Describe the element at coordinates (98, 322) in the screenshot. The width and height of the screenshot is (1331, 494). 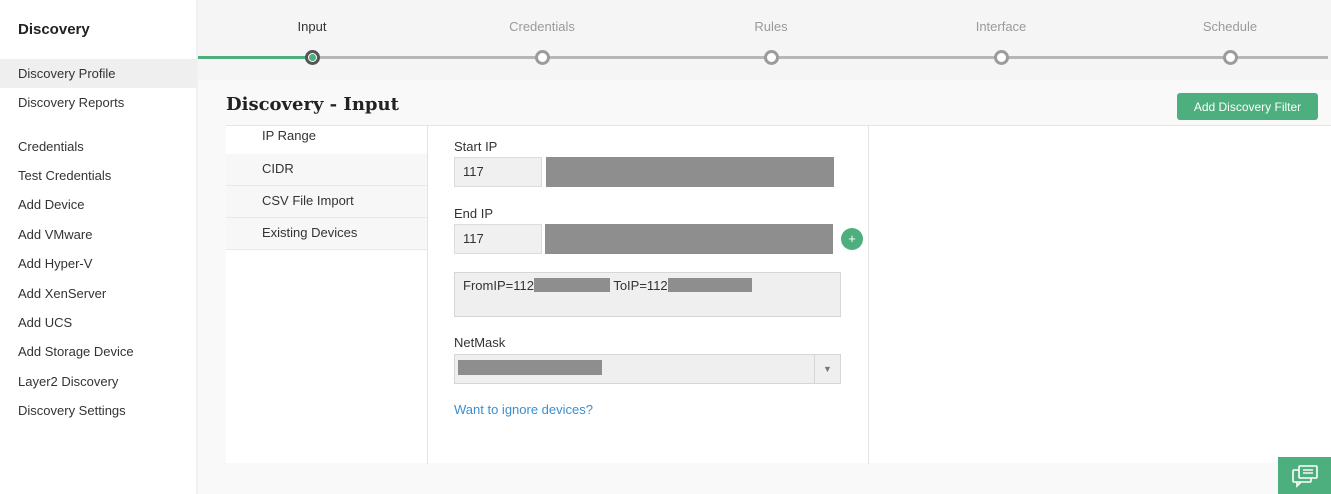
I see `sidebar-item-add-ucs: Add UCS` at that location.